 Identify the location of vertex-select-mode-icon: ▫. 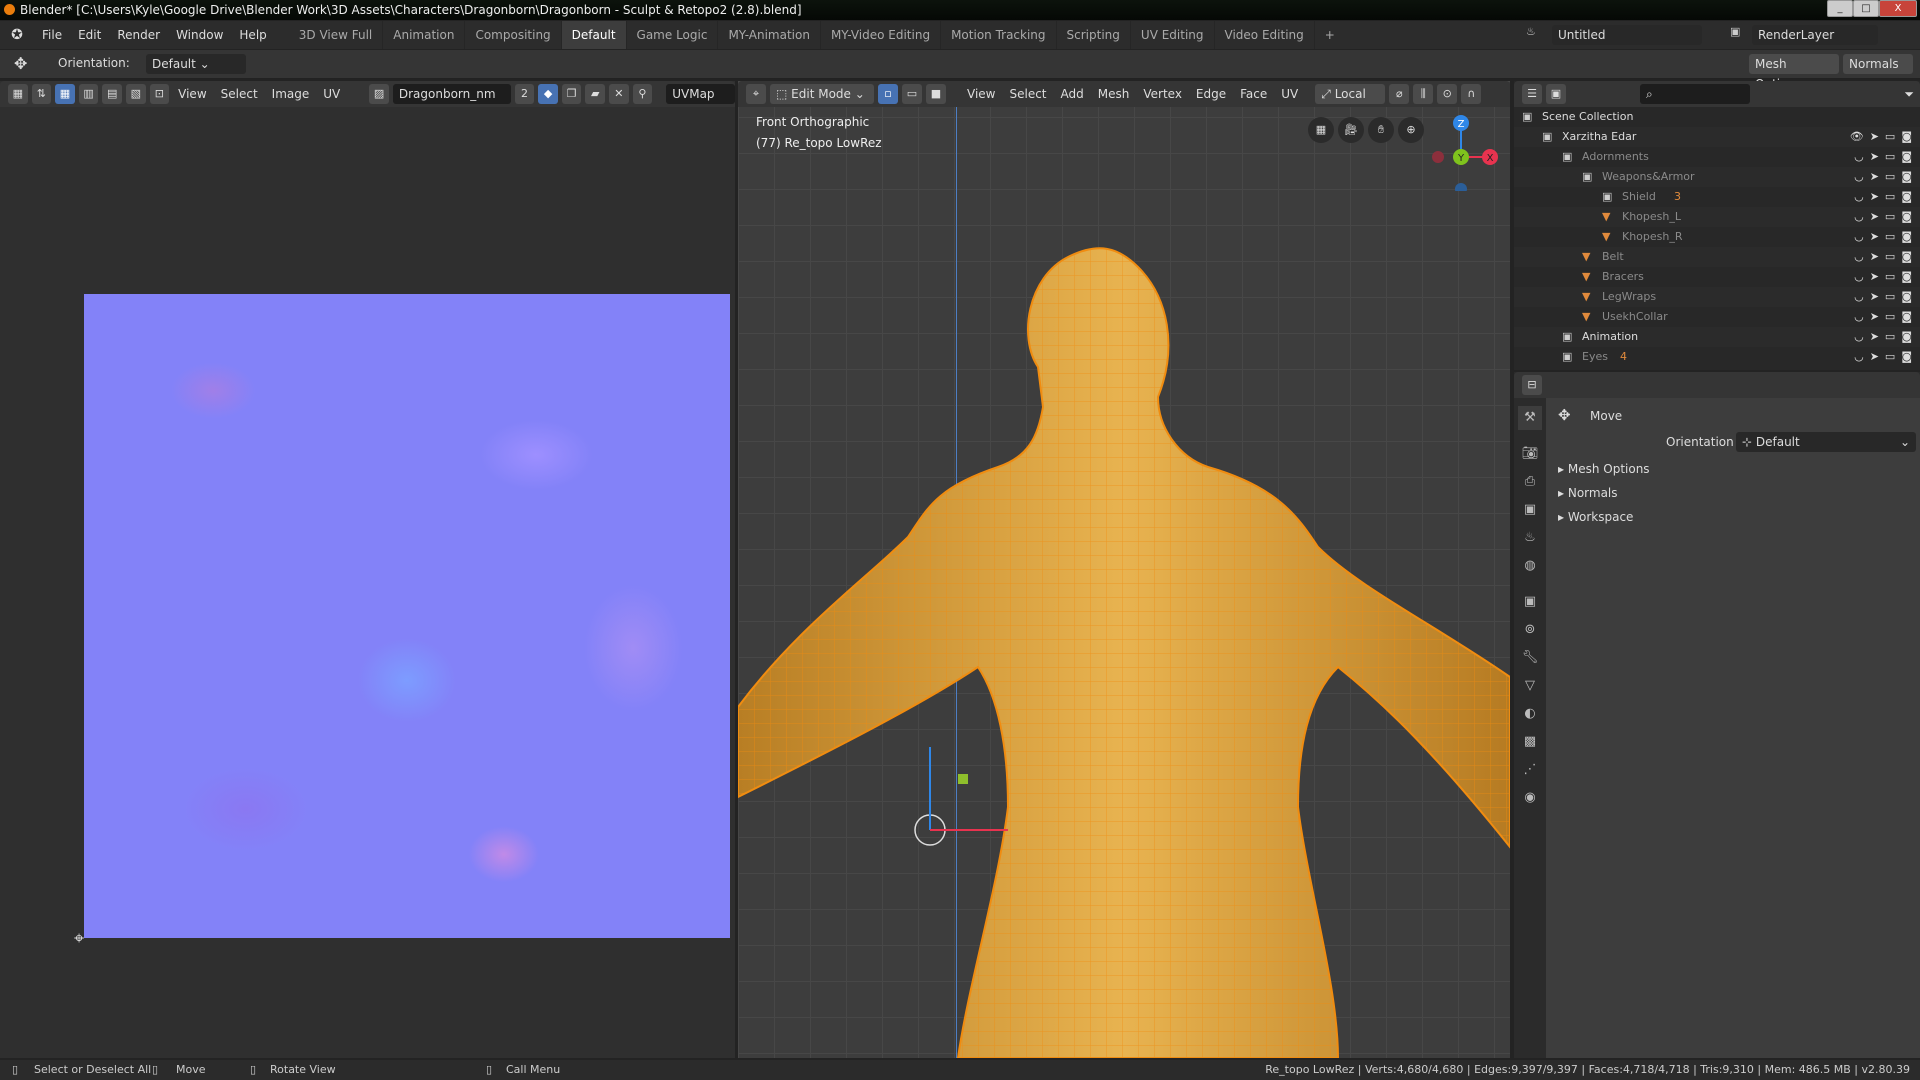
(888, 94).